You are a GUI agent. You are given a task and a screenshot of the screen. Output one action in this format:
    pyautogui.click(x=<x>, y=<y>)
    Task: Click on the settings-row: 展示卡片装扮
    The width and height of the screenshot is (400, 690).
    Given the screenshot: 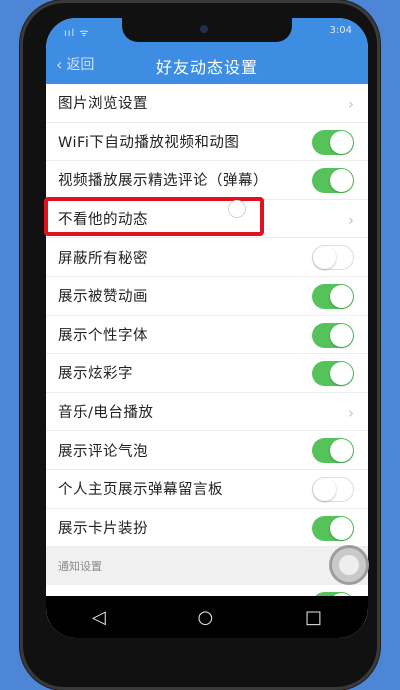 What is the action you would take?
    pyautogui.click(x=207, y=528)
    